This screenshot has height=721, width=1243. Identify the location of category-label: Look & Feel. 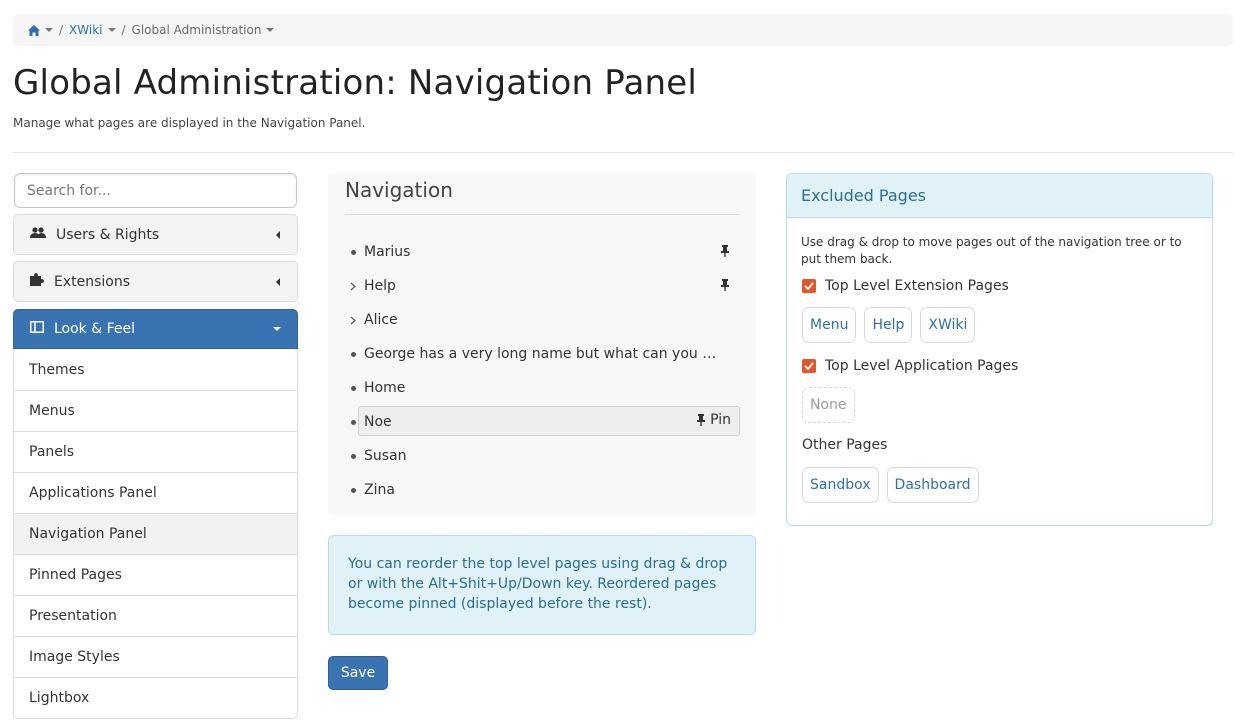
(95, 329).